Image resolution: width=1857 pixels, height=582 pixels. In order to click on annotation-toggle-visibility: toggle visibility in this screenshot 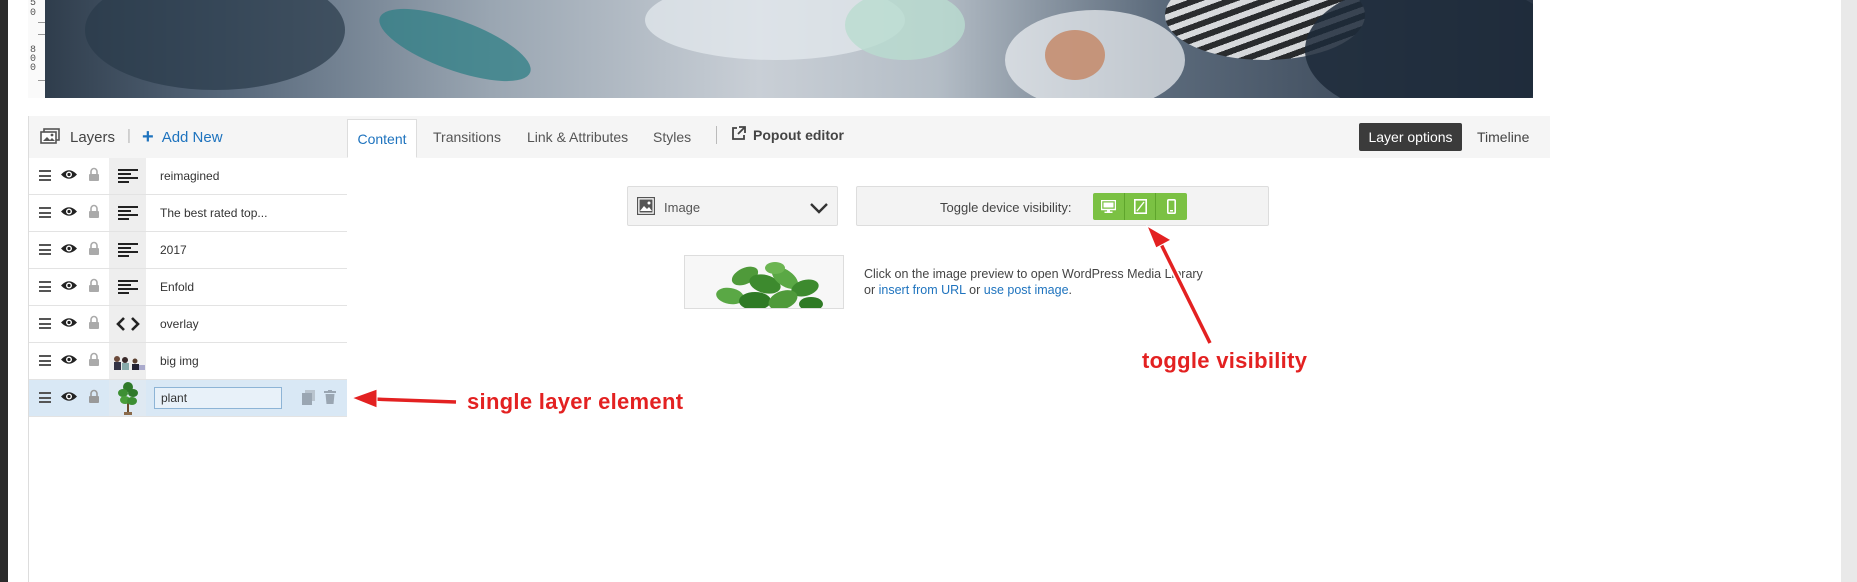, I will do `click(1225, 360)`.